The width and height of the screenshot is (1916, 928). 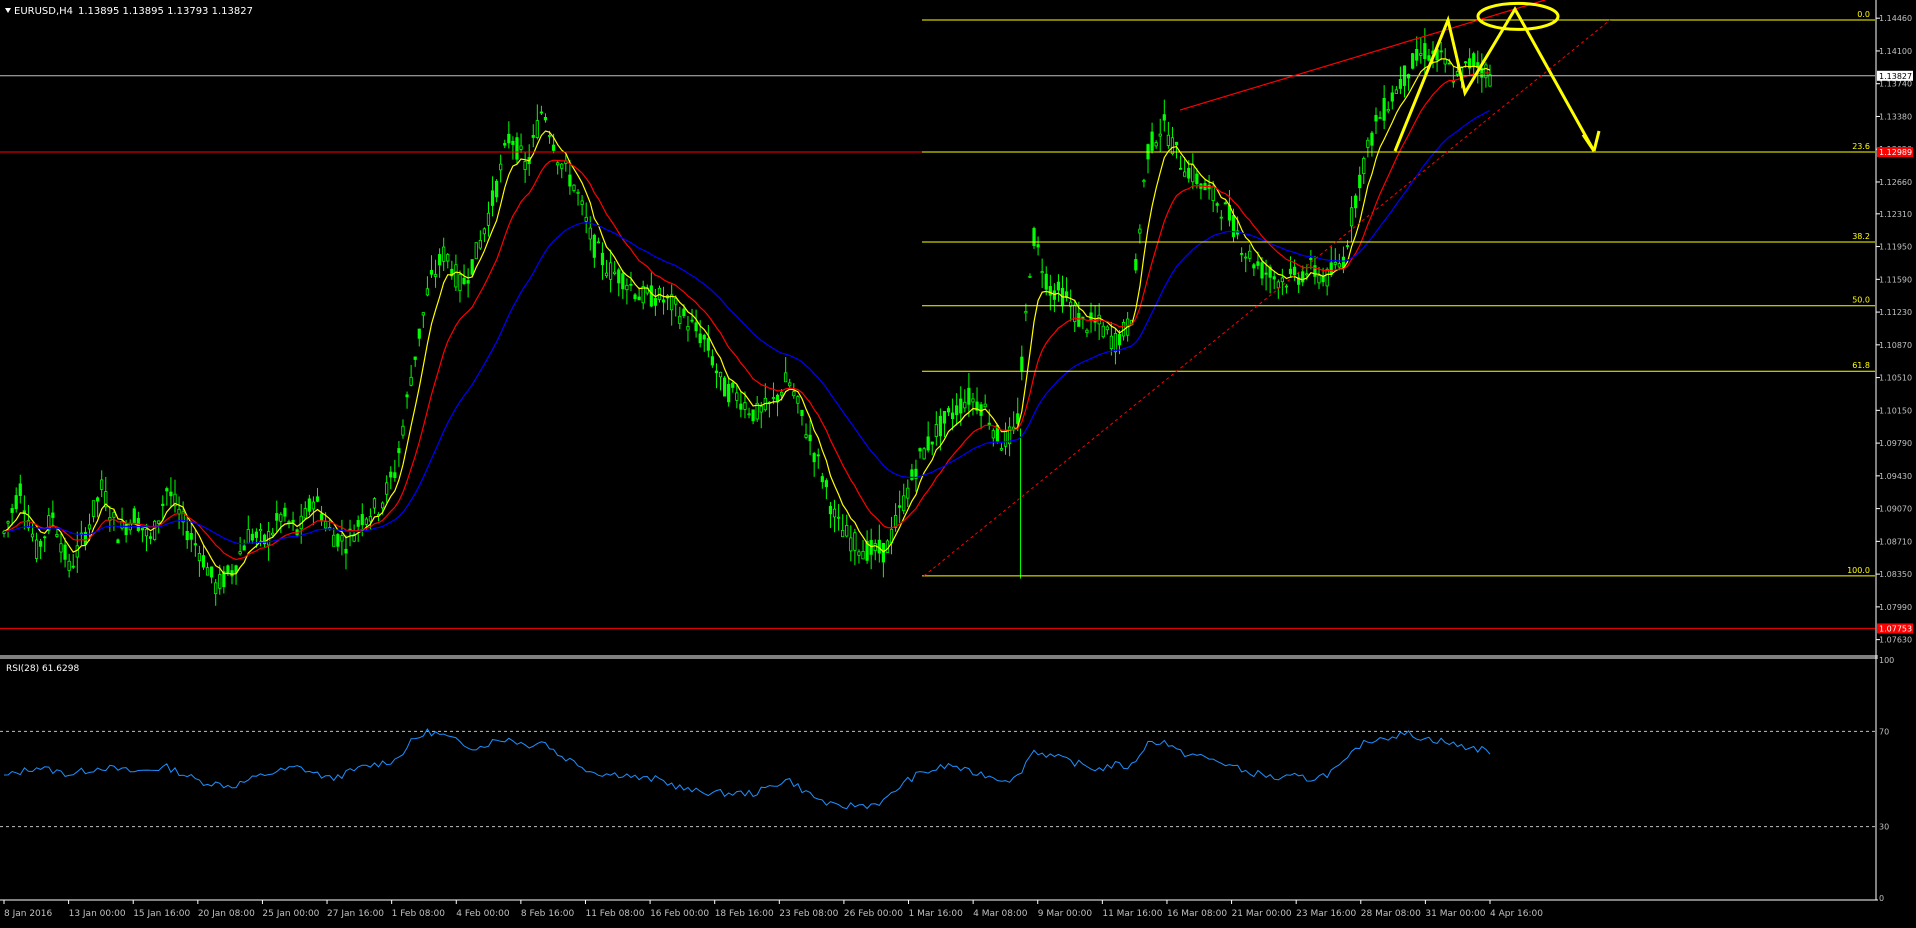 What do you see at coordinates (1895, 443) in the screenshot?
I see `price-tick-label: 1.09790` at bounding box center [1895, 443].